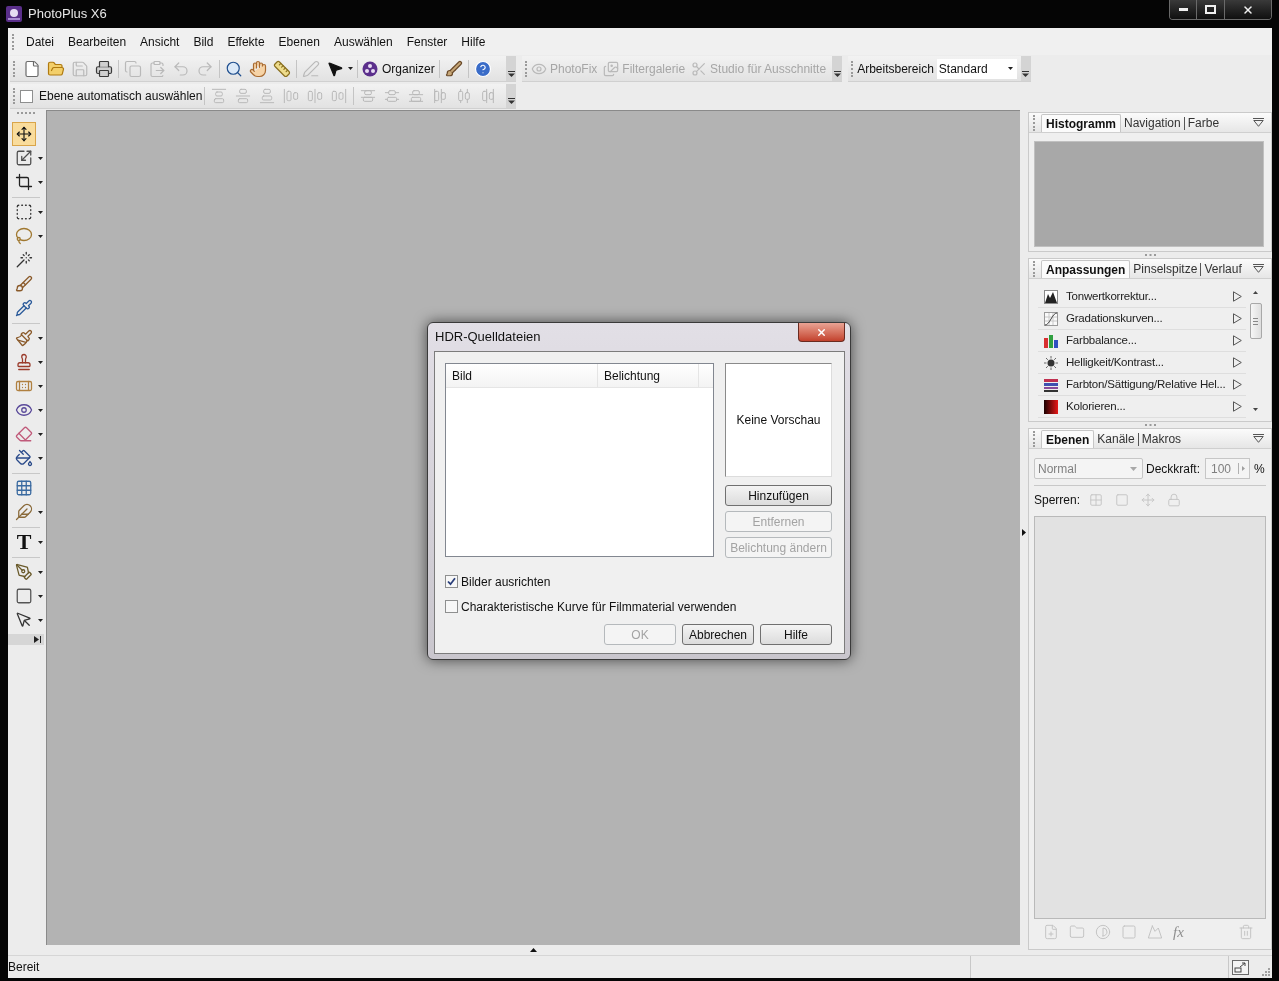 This screenshot has height=981, width=1279. Describe the element at coordinates (32, 68) in the screenshot. I see `document-icon` at that location.